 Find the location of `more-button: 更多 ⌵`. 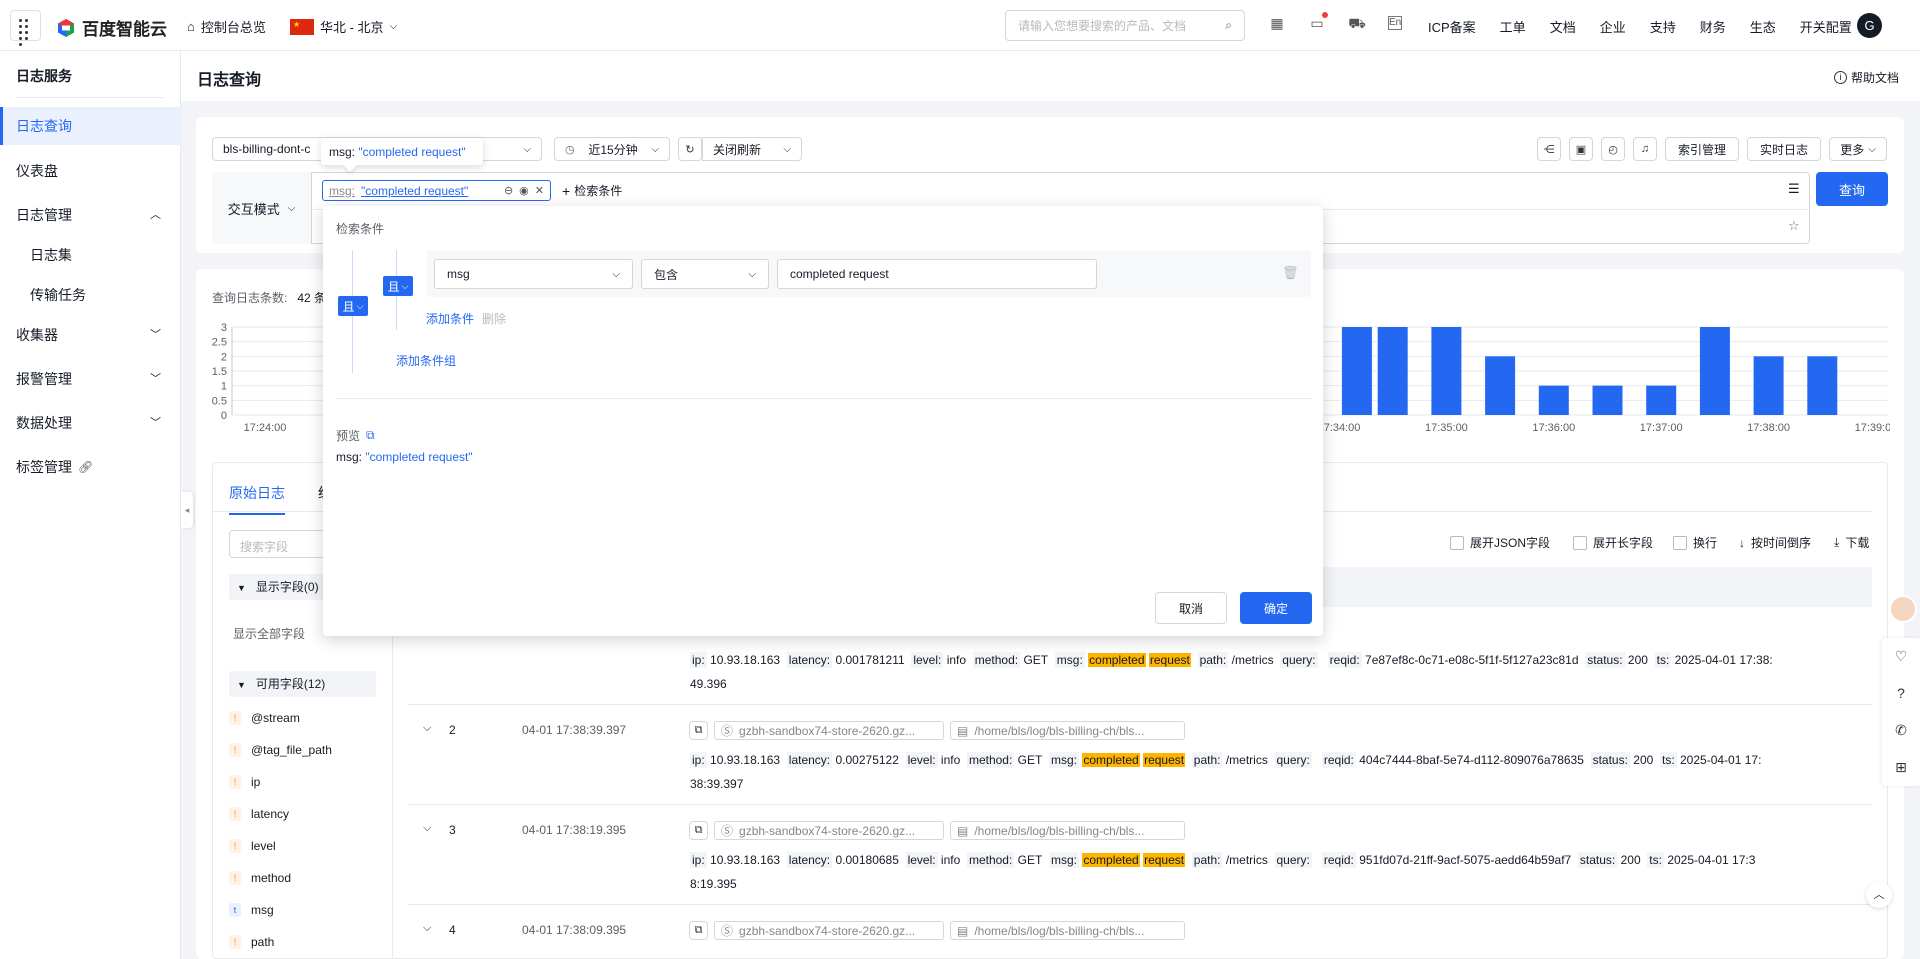

more-button: 更多 ⌵ is located at coordinates (1858, 149).